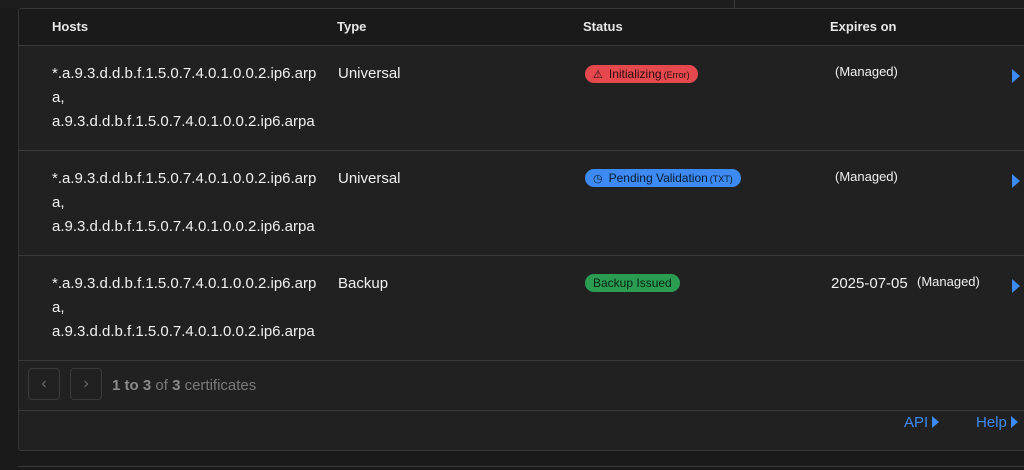 The image size is (1024, 470). Describe the element at coordinates (916, 422) in the screenshot. I see `api-link-label: API` at that location.